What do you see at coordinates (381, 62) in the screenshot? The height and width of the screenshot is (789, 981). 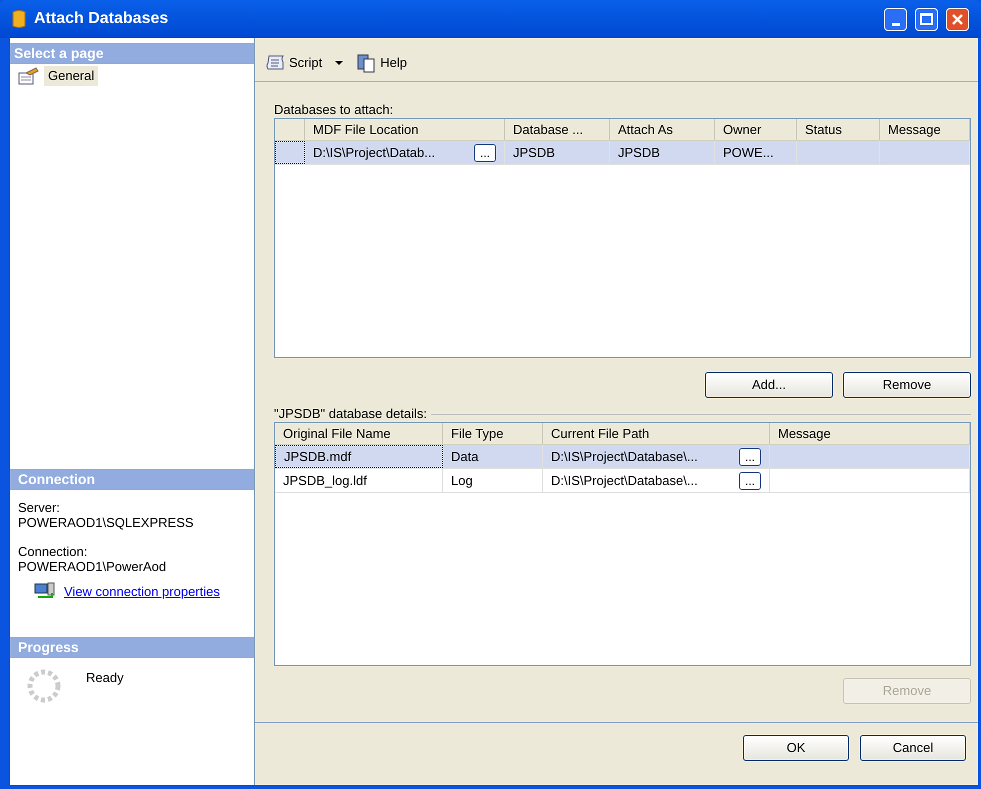 I see `help-button: Help` at bounding box center [381, 62].